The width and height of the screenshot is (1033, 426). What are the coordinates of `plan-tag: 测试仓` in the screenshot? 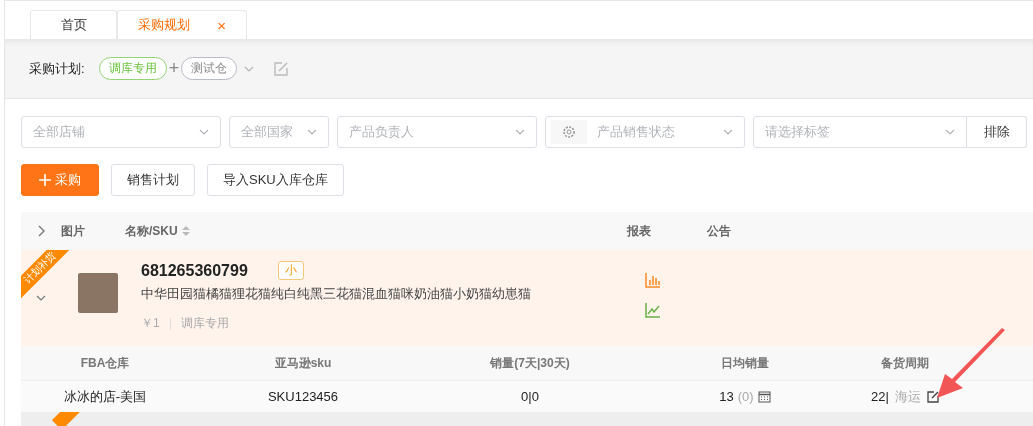 It's located at (209, 68).